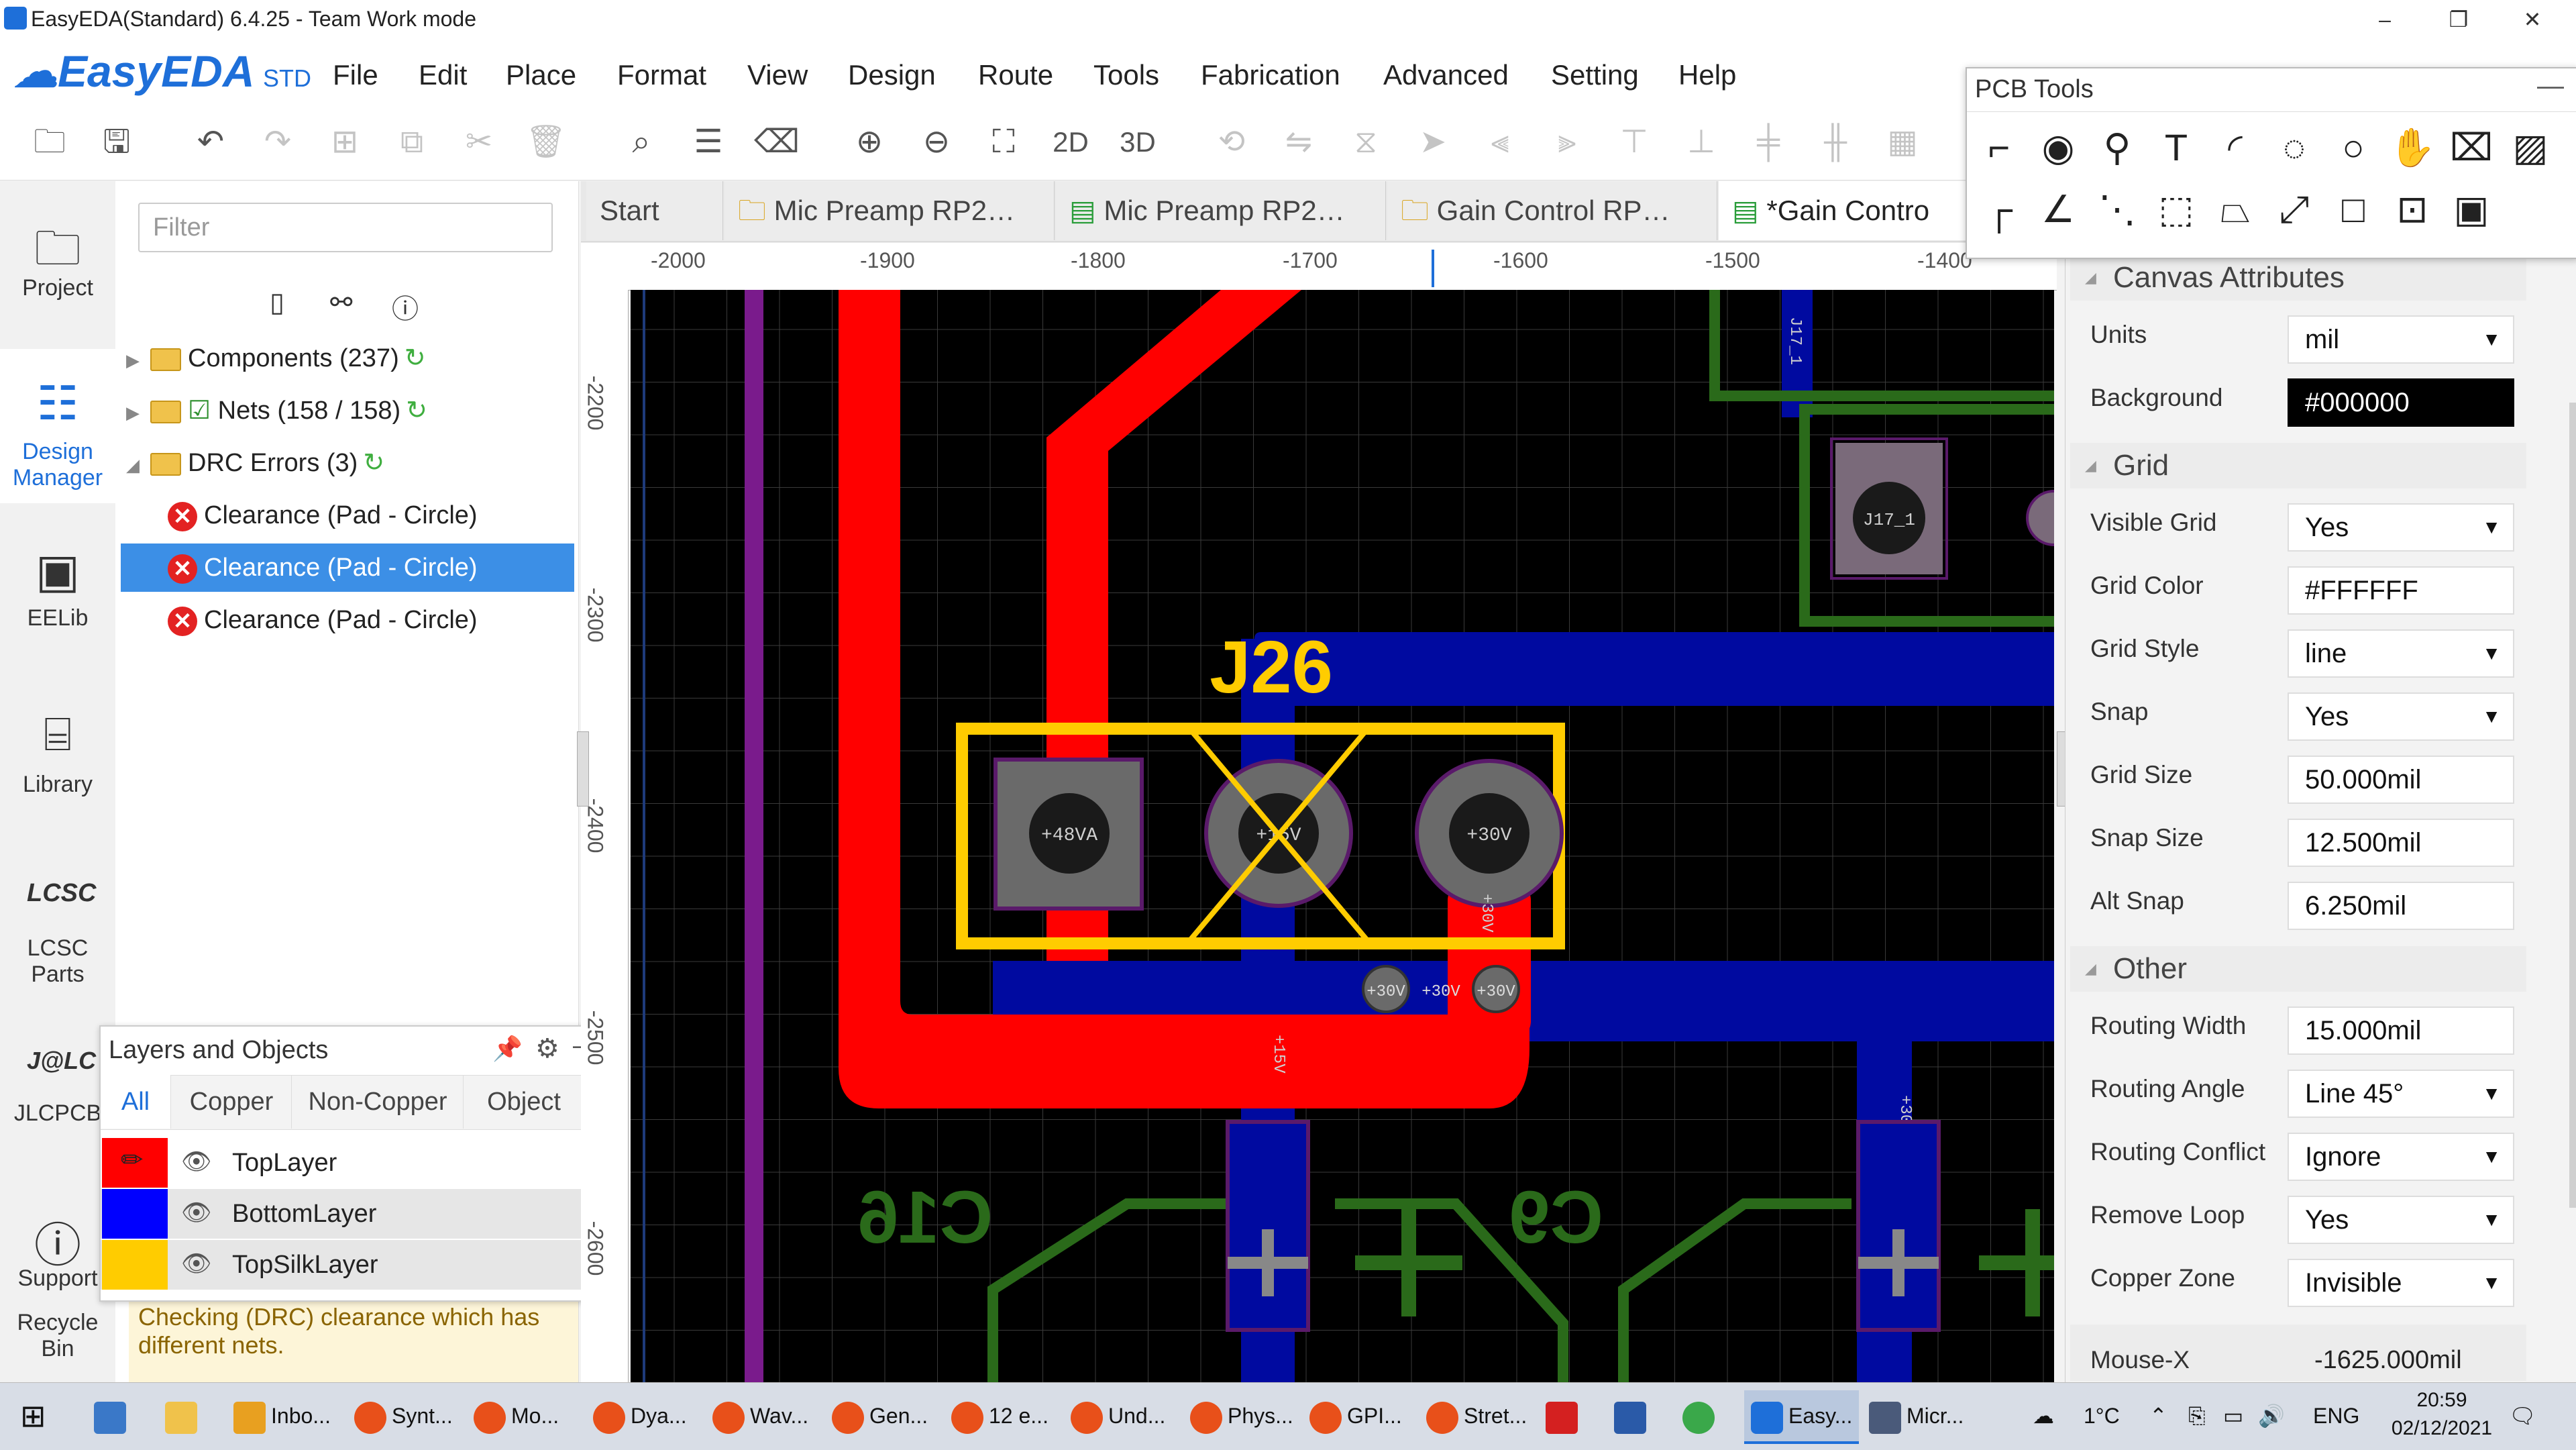  Describe the element at coordinates (869, 142) in the screenshot. I see `zoom-in-icon: ⊕` at that location.